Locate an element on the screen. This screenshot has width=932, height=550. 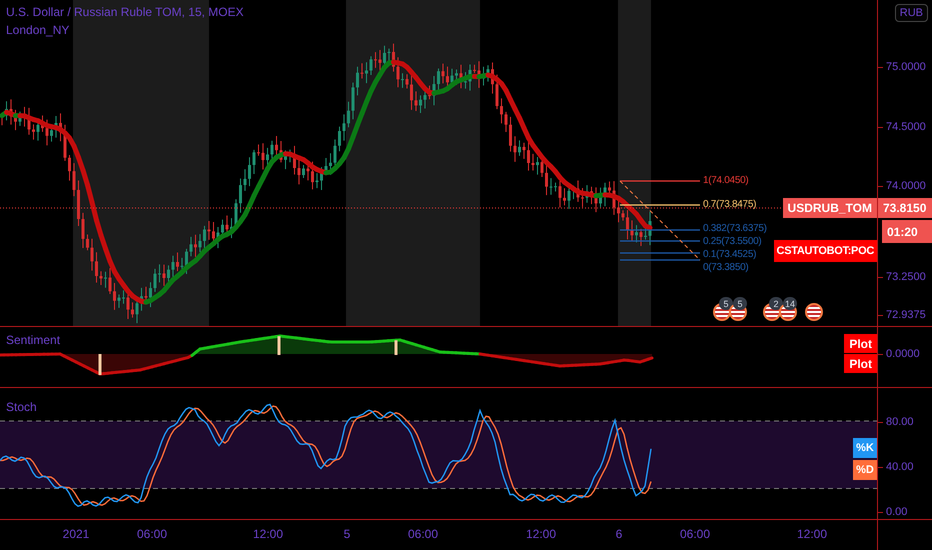
pane-title: Sentiment is located at coordinates (33, 340).